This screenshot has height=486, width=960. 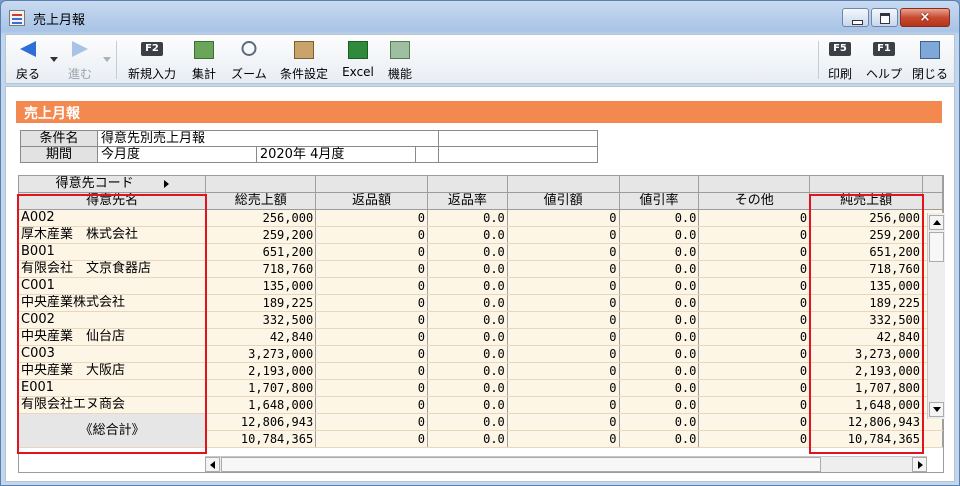 I want to click on col-header: 返品額, so click(x=371, y=201).